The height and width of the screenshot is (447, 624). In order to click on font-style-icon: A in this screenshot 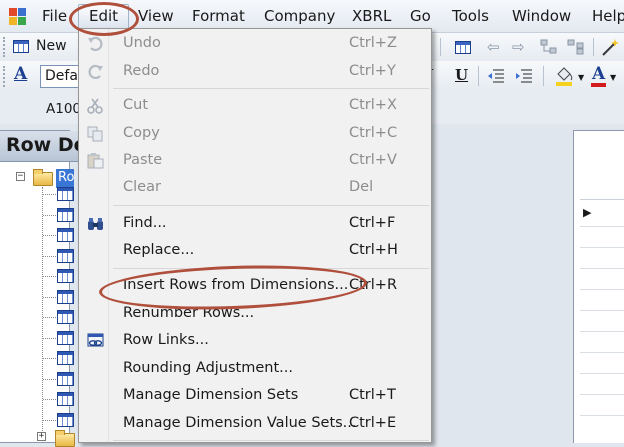, I will do `click(20, 74)`.